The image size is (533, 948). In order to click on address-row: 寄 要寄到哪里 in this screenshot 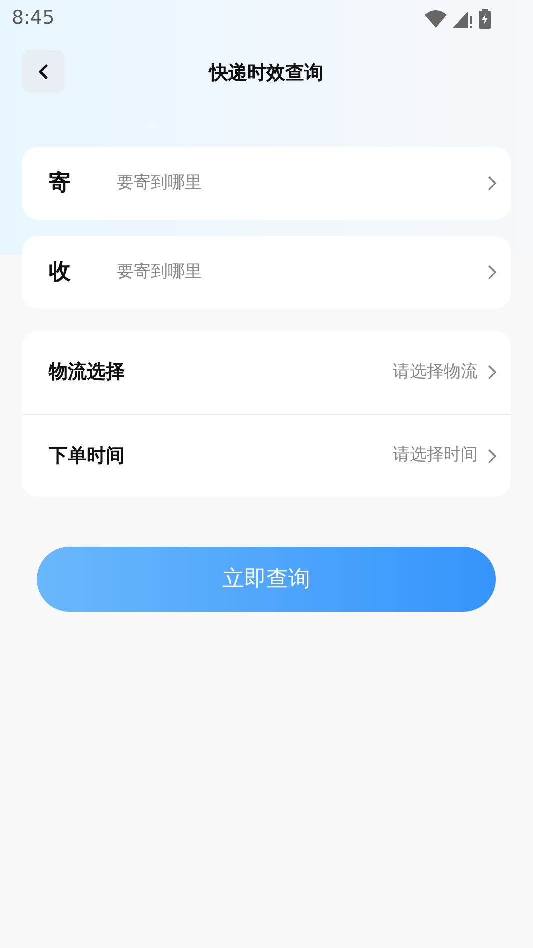, I will do `click(266, 183)`.